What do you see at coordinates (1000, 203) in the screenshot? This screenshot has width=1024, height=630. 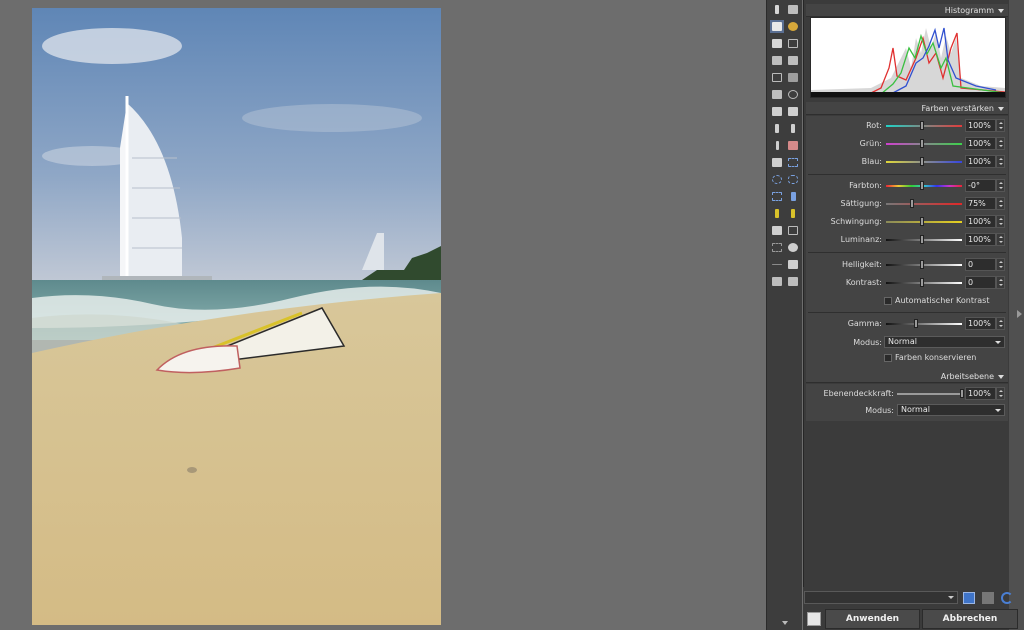 I see `saturation-spinner` at bounding box center [1000, 203].